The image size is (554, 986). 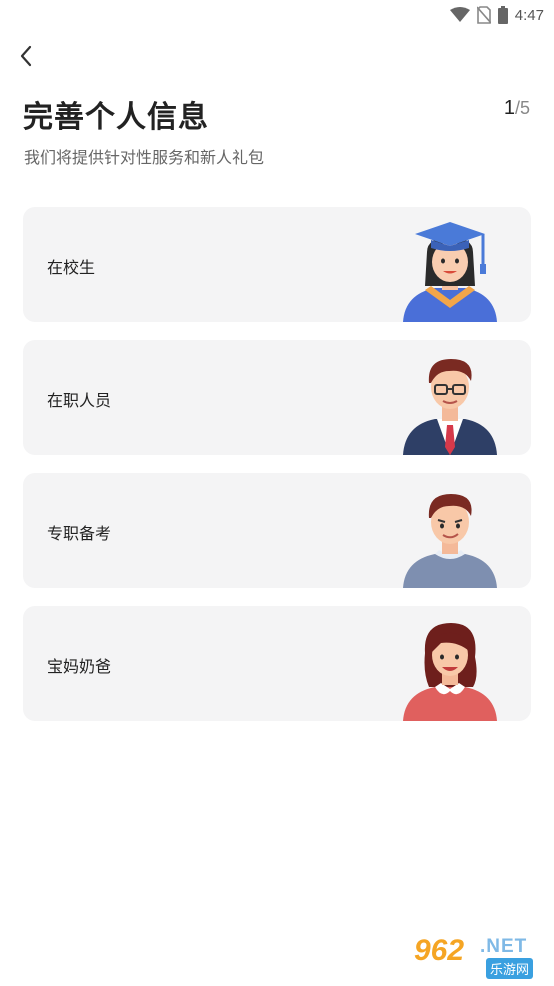 What do you see at coordinates (450, 541) in the screenshot?
I see `student-prep-avatar-icon` at bounding box center [450, 541].